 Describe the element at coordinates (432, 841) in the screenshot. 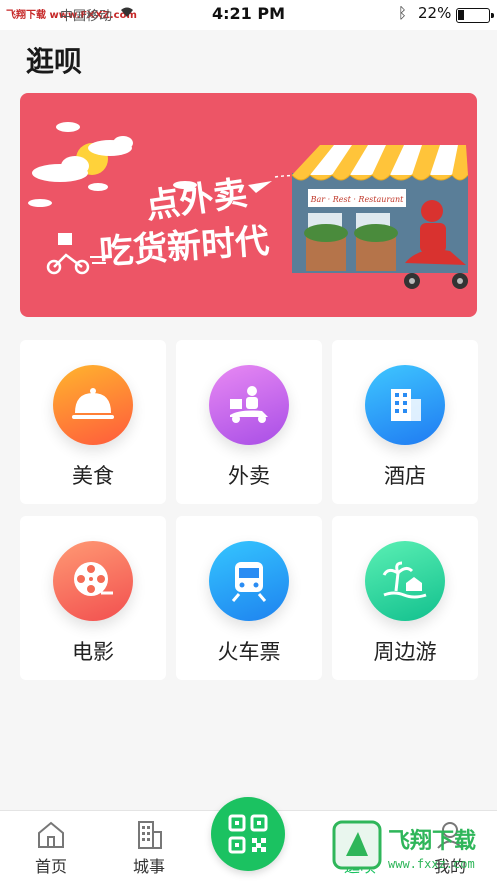

I see `watermark-title: 飞翔下载` at that location.